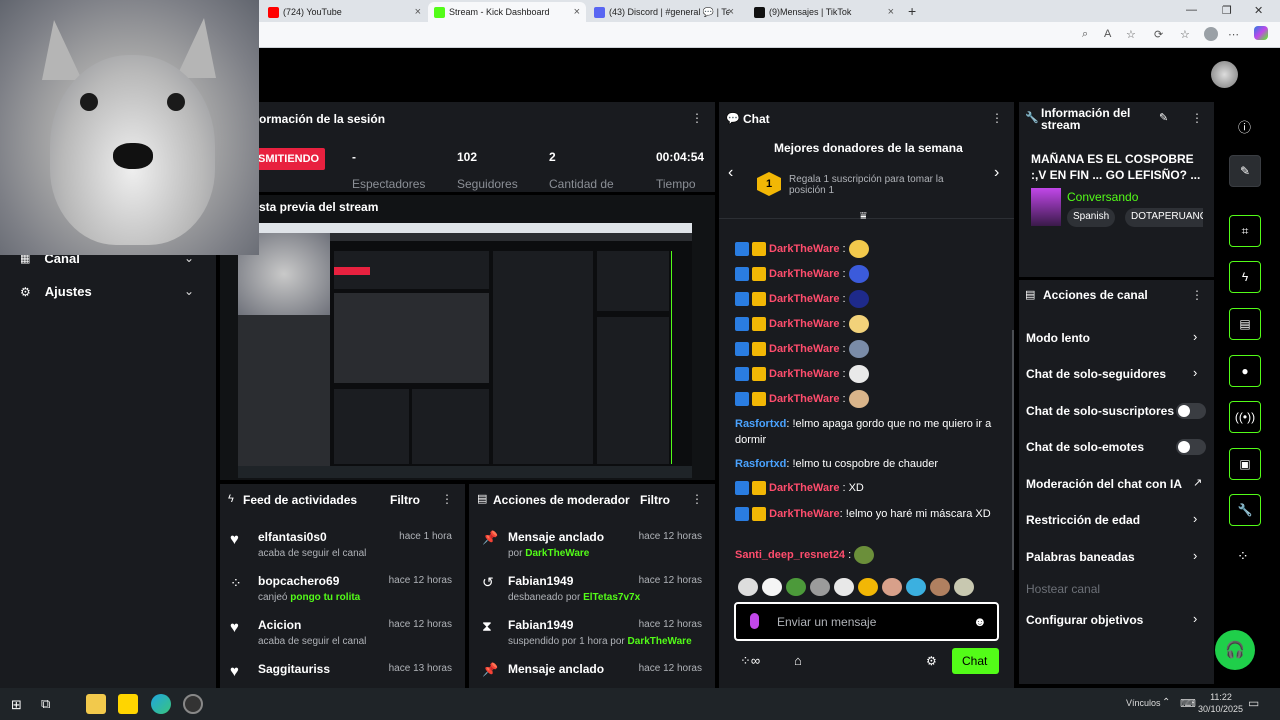 The height and width of the screenshot is (720, 1280). Describe the element at coordinates (1058, 338) in the screenshot. I see `slow-mode-action: Modo lento` at that location.